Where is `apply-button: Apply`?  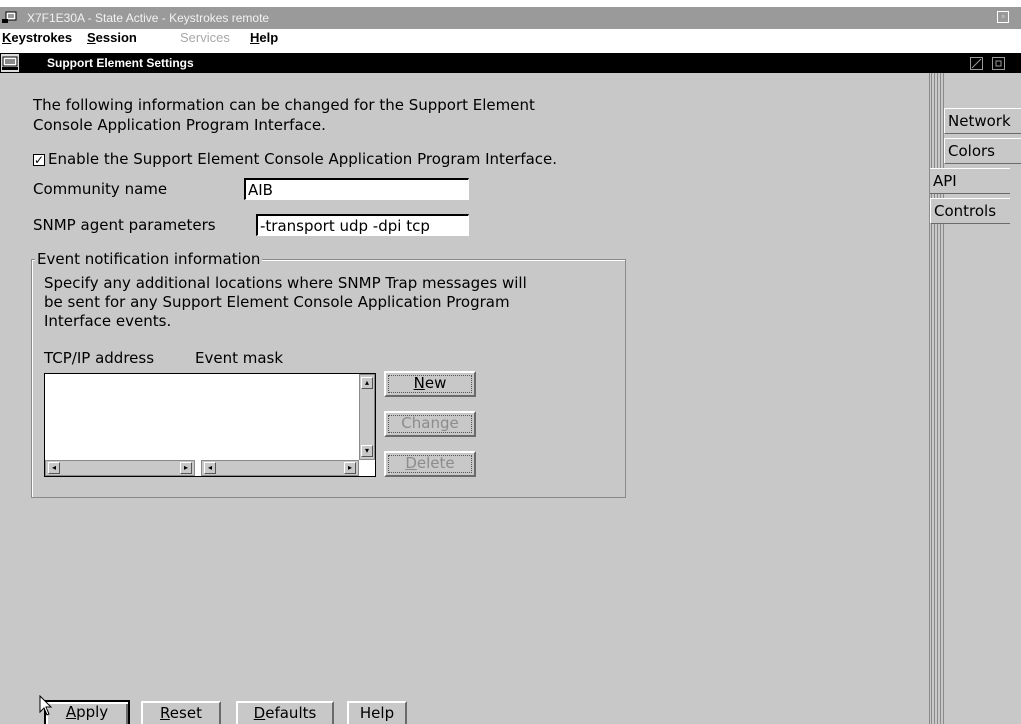
apply-button: Apply is located at coordinates (87, 712).